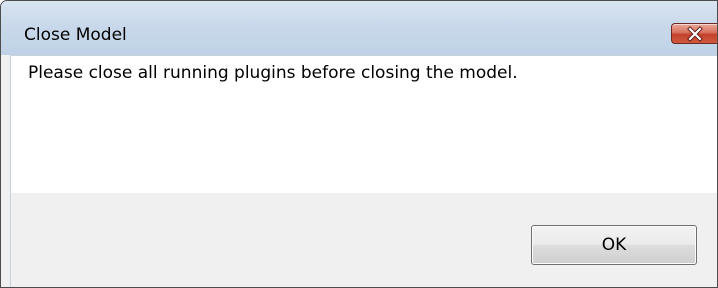 This screenshot has height=288, width=718. Describe the element at coordinates (614, 245) in the screenshot. I see `ok-button: OK` at that location.